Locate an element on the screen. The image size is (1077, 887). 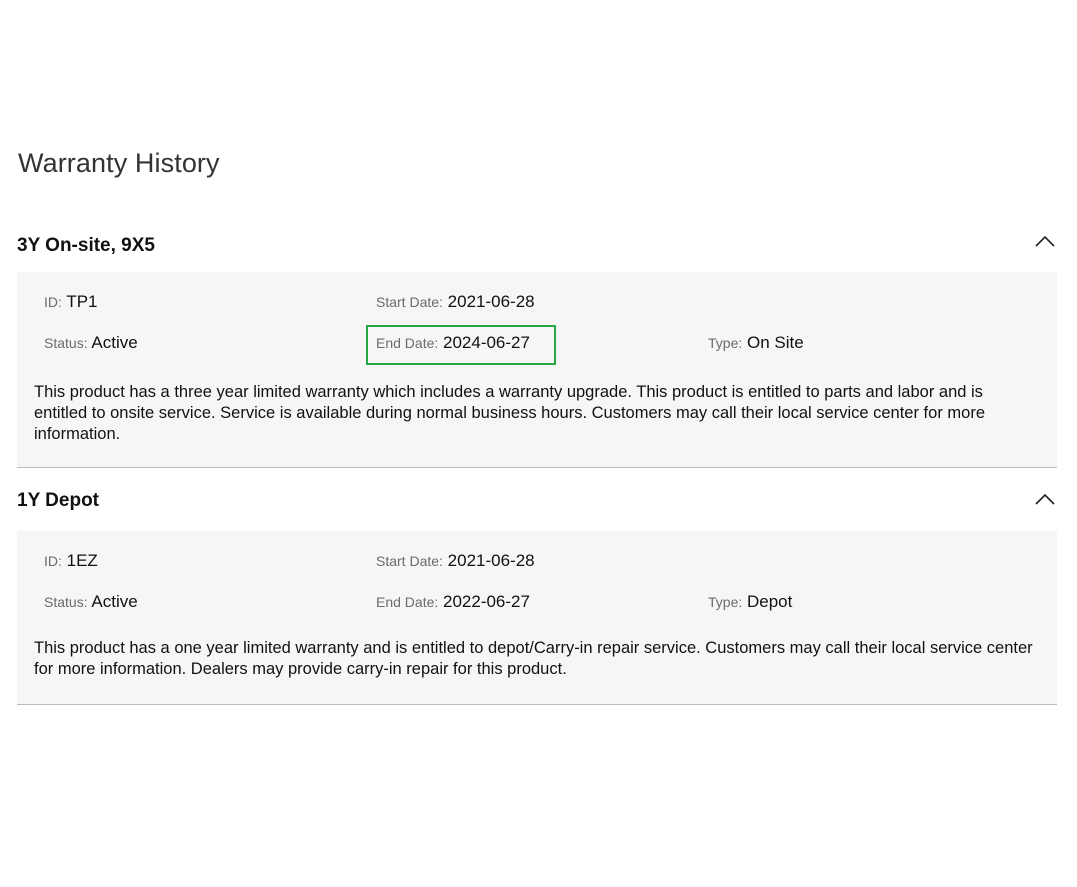
id-value: TP1 is located at coordinates (82, 301).